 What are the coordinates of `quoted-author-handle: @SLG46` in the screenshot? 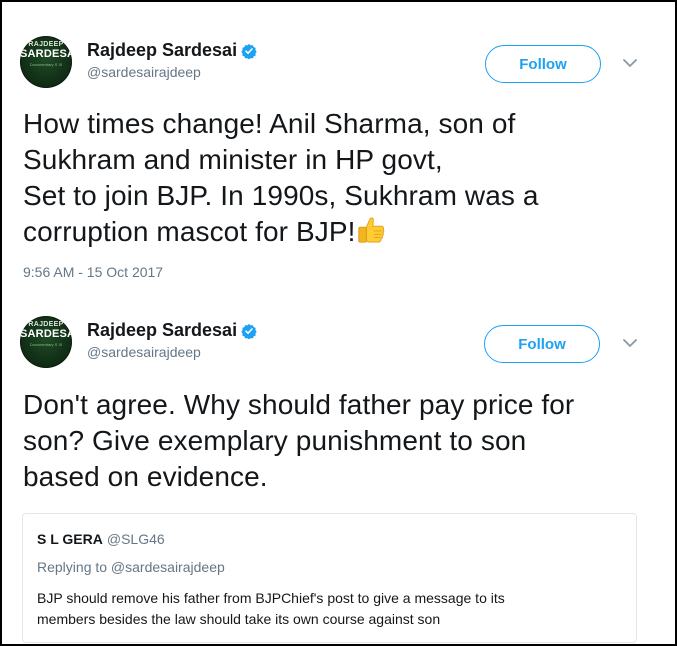 It's located at (135, 539).